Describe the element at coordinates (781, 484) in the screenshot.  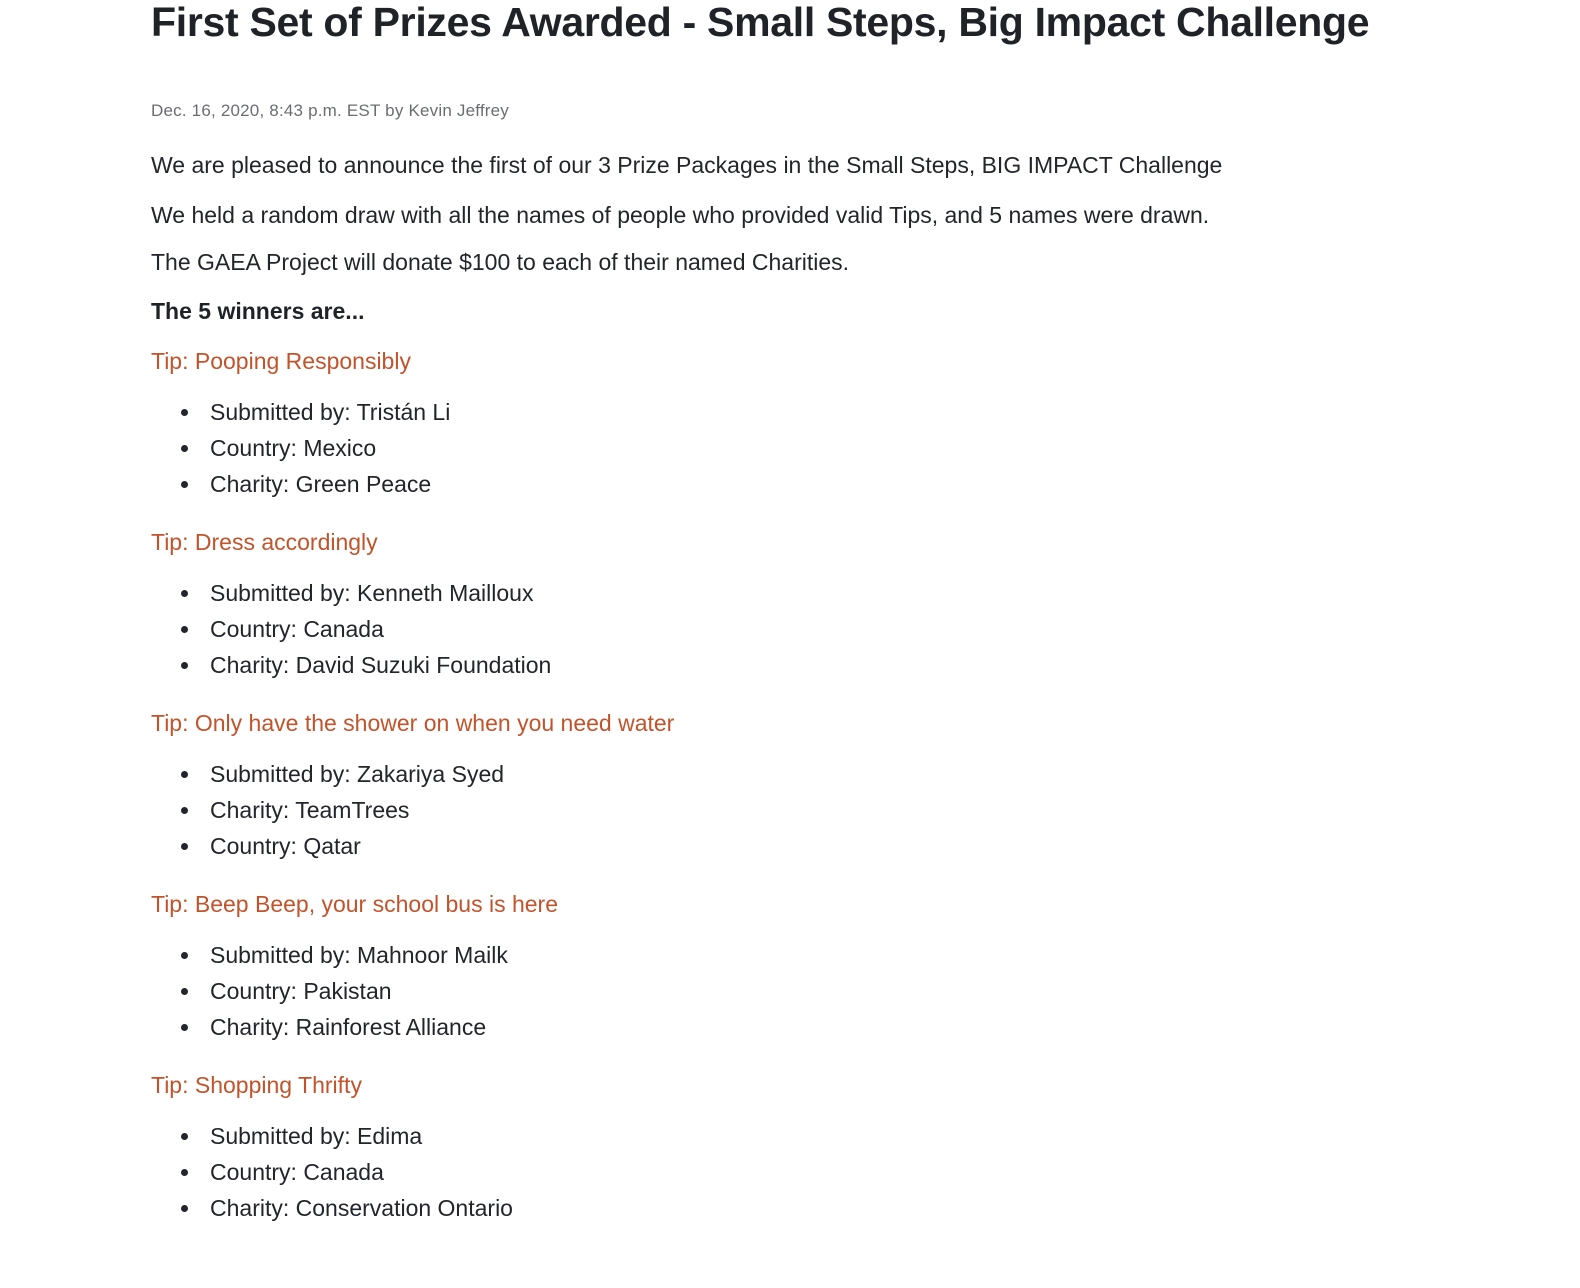
I see `list-item: Charity: Green Peace` at that location.